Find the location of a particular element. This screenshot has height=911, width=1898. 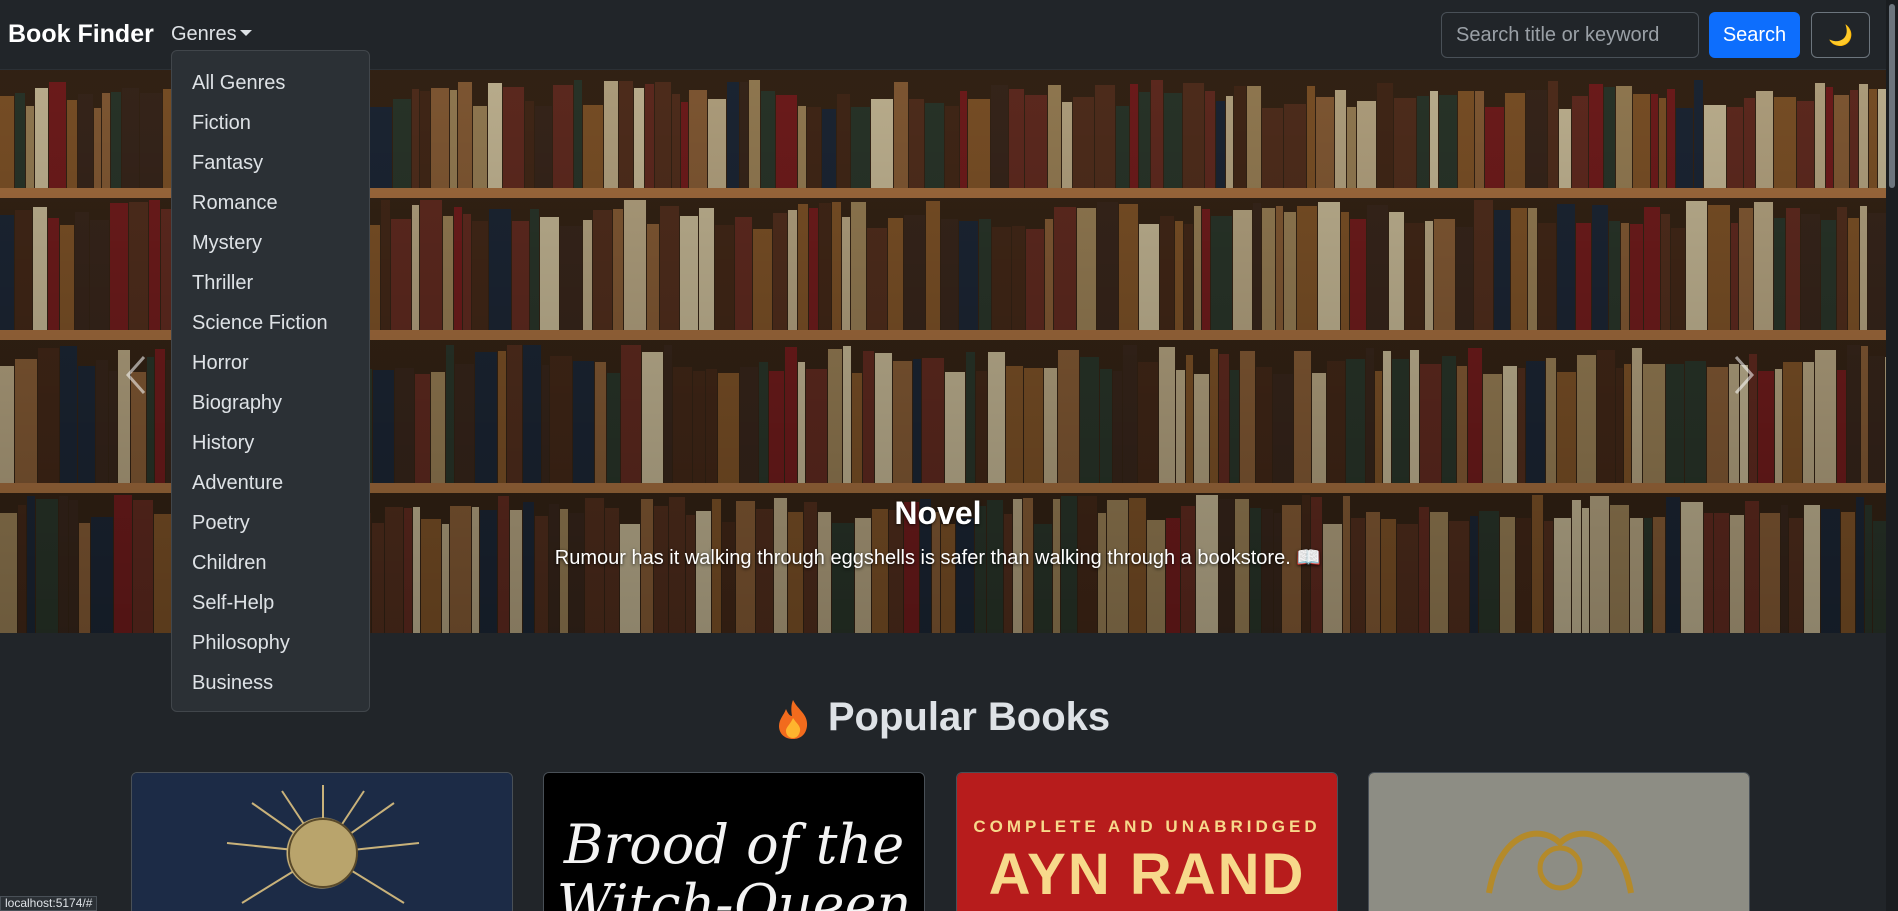

book-cover-banner: COMPLETE AND UNABRIDGED is located at coordinates (1147, 826).